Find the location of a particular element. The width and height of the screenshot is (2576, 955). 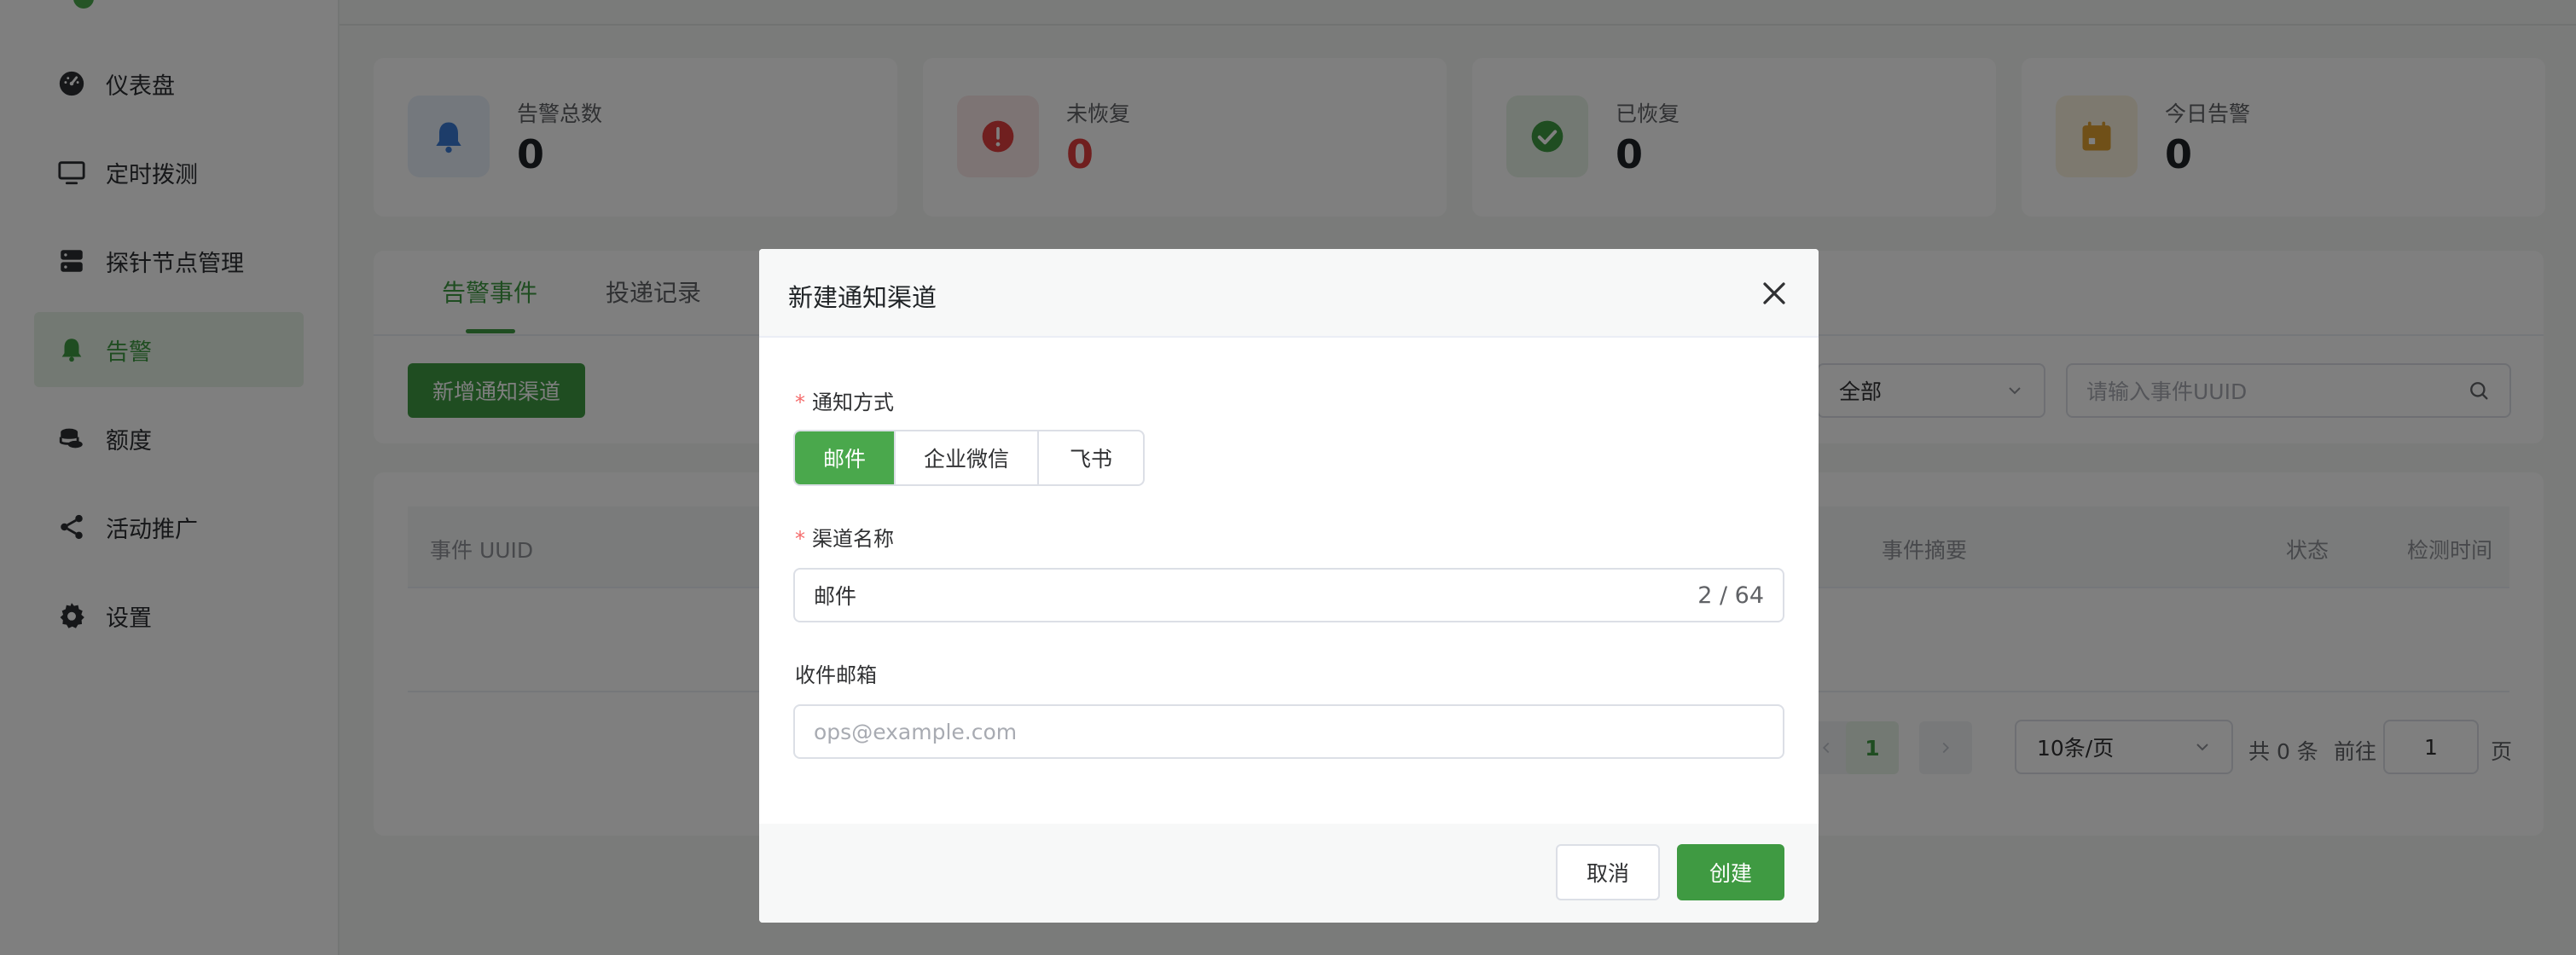

channel-name-input: 邮件 2 / 64 is located at coordinates (1288, 595).